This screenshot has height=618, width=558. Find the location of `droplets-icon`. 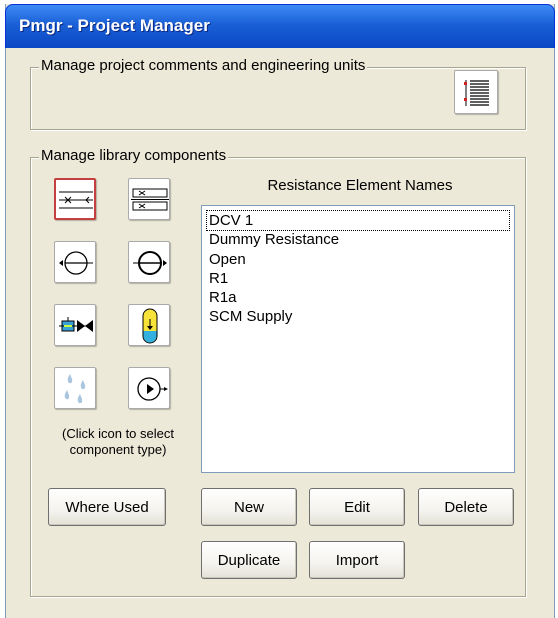

droplets-icon is located at coordinates (75, 389).